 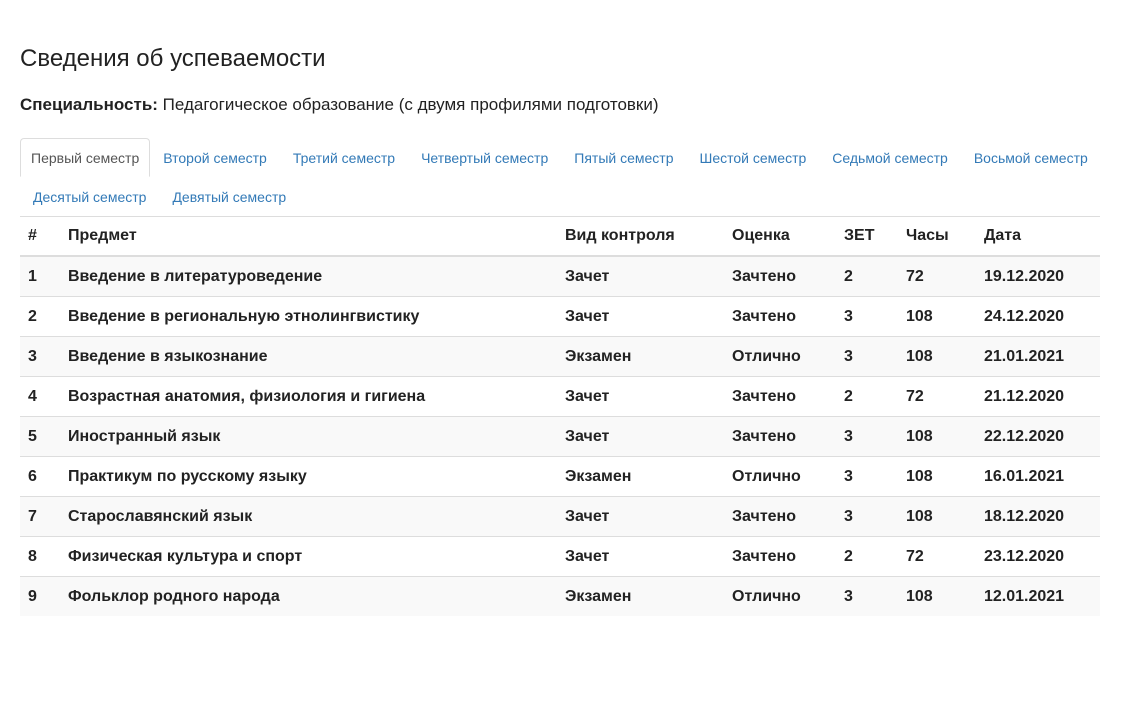 I want to click on cell-subject: Введение в языкознание, so click(x=308, y=356).